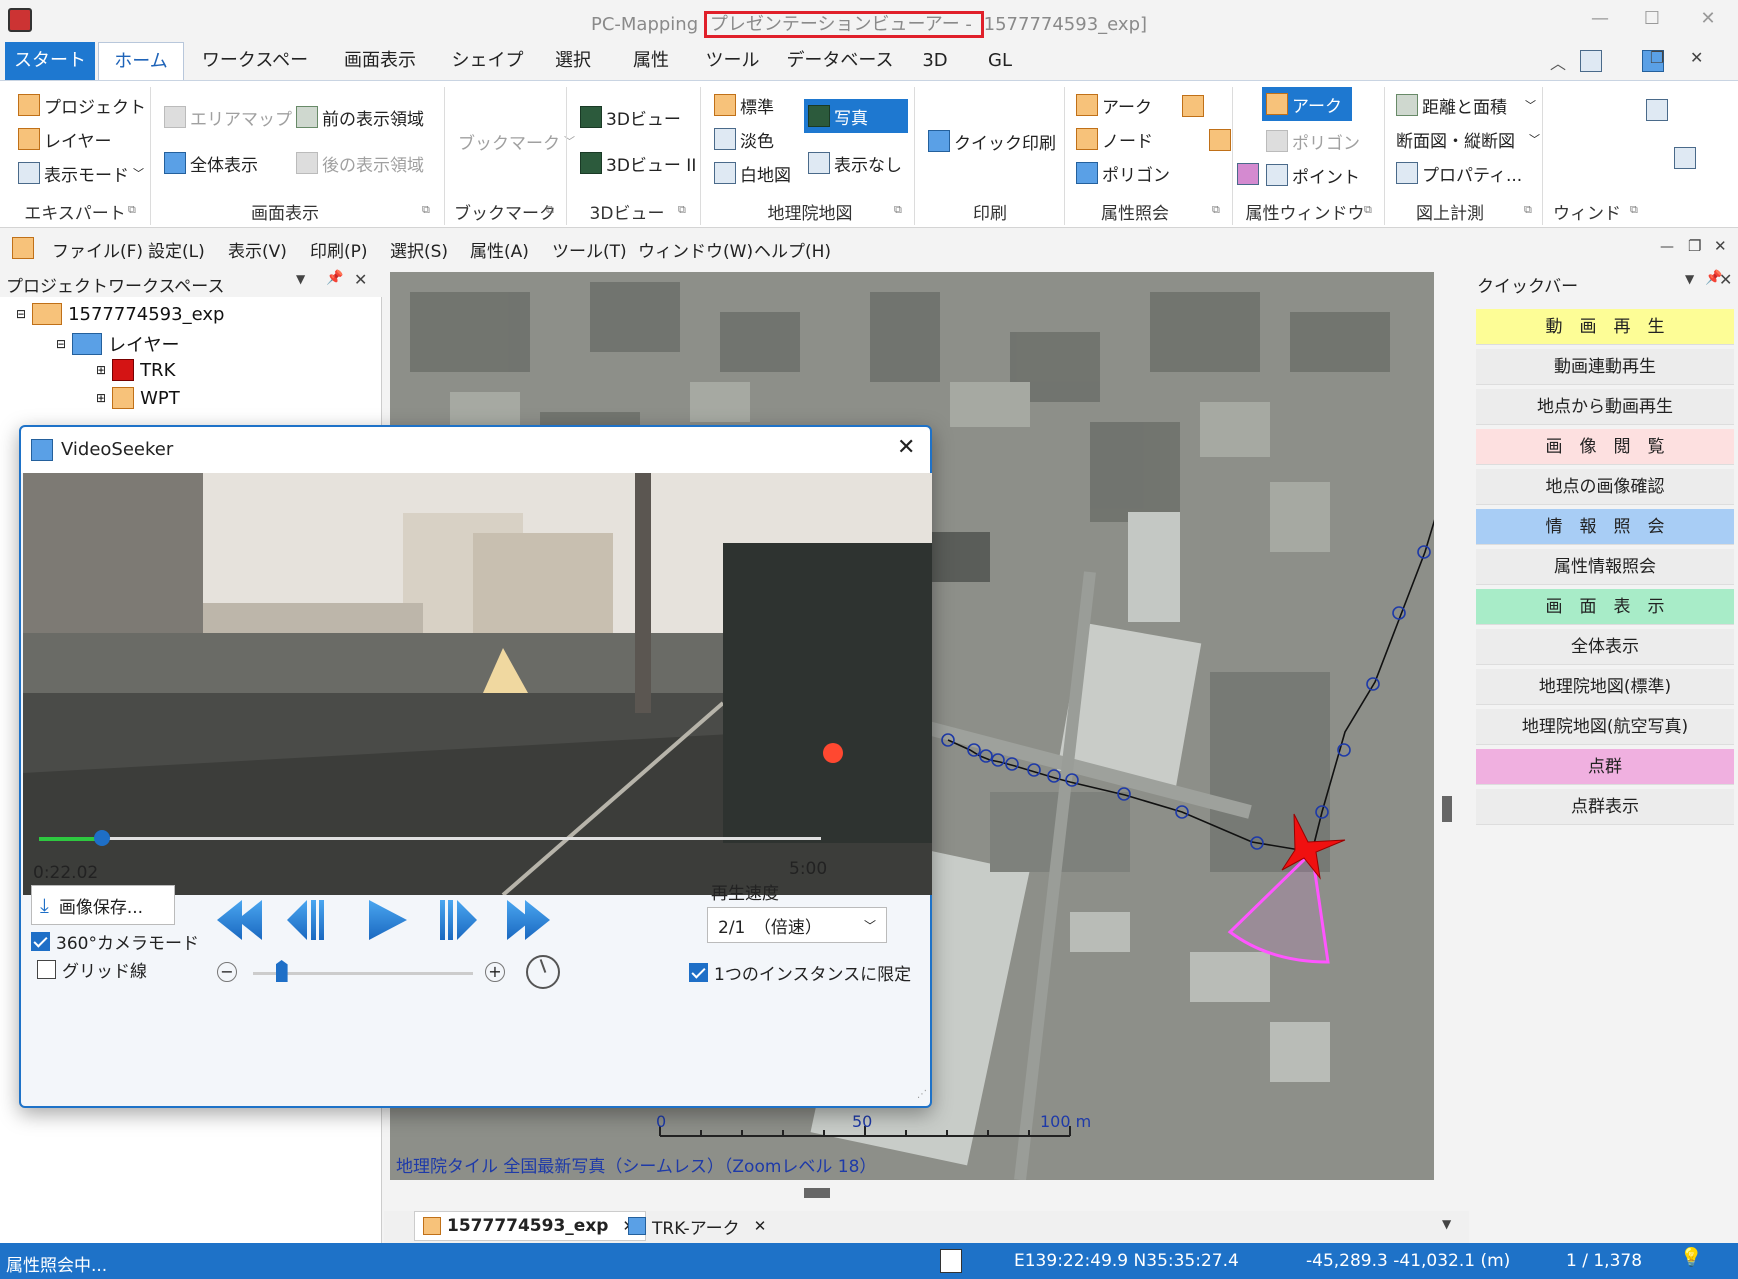 Image resolution: width=1738 pixels, height=1279 pixels. Describe the element at coordinates (1447, 809) in the screenshot. I see `vertical-scroll-thumb` at that location.